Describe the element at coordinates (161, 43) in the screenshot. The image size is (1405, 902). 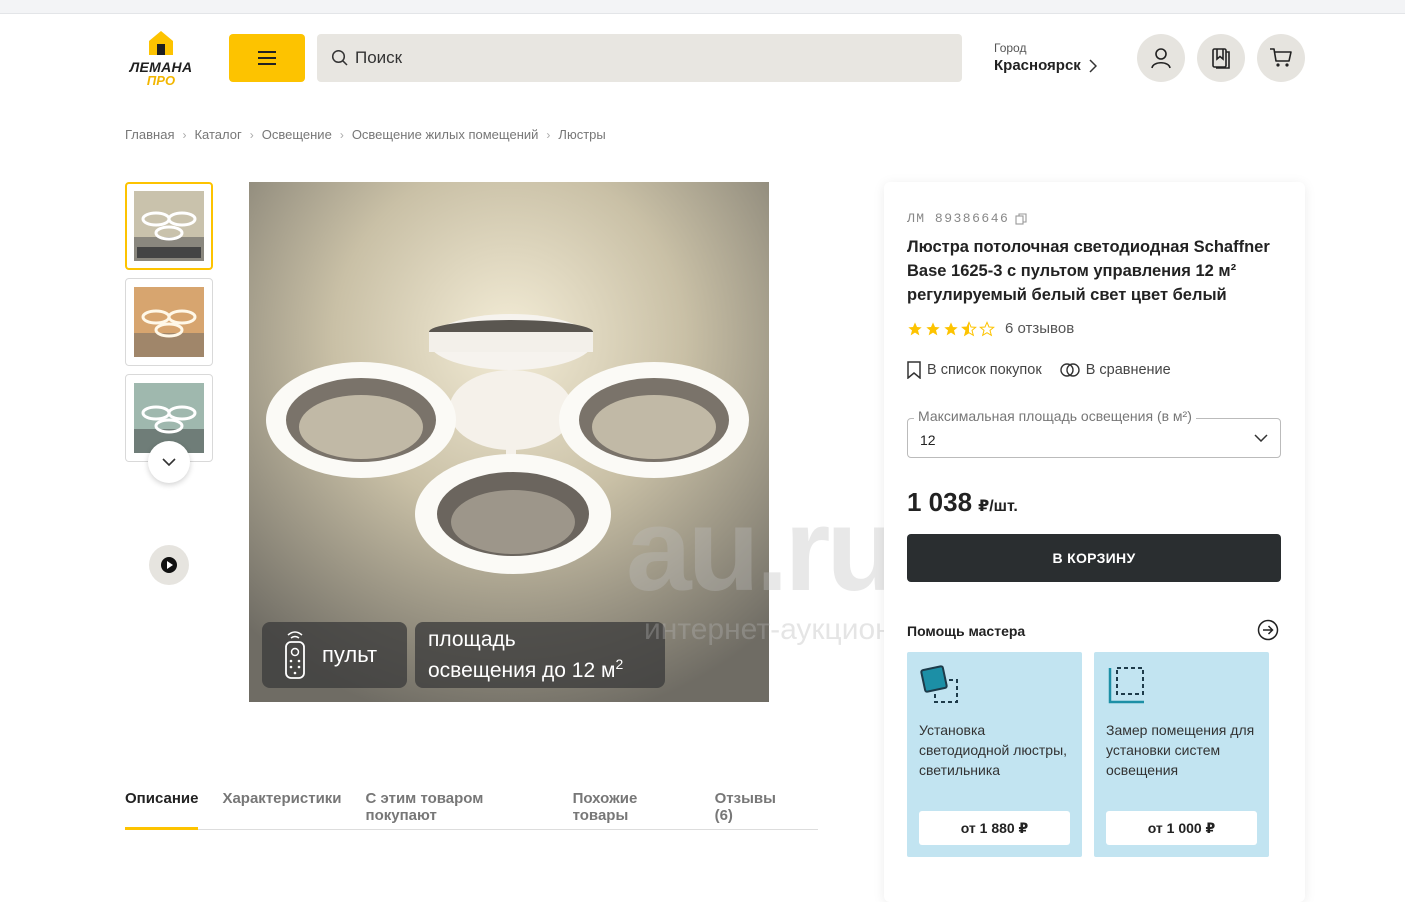
I see `house-logo-icon` at that location.